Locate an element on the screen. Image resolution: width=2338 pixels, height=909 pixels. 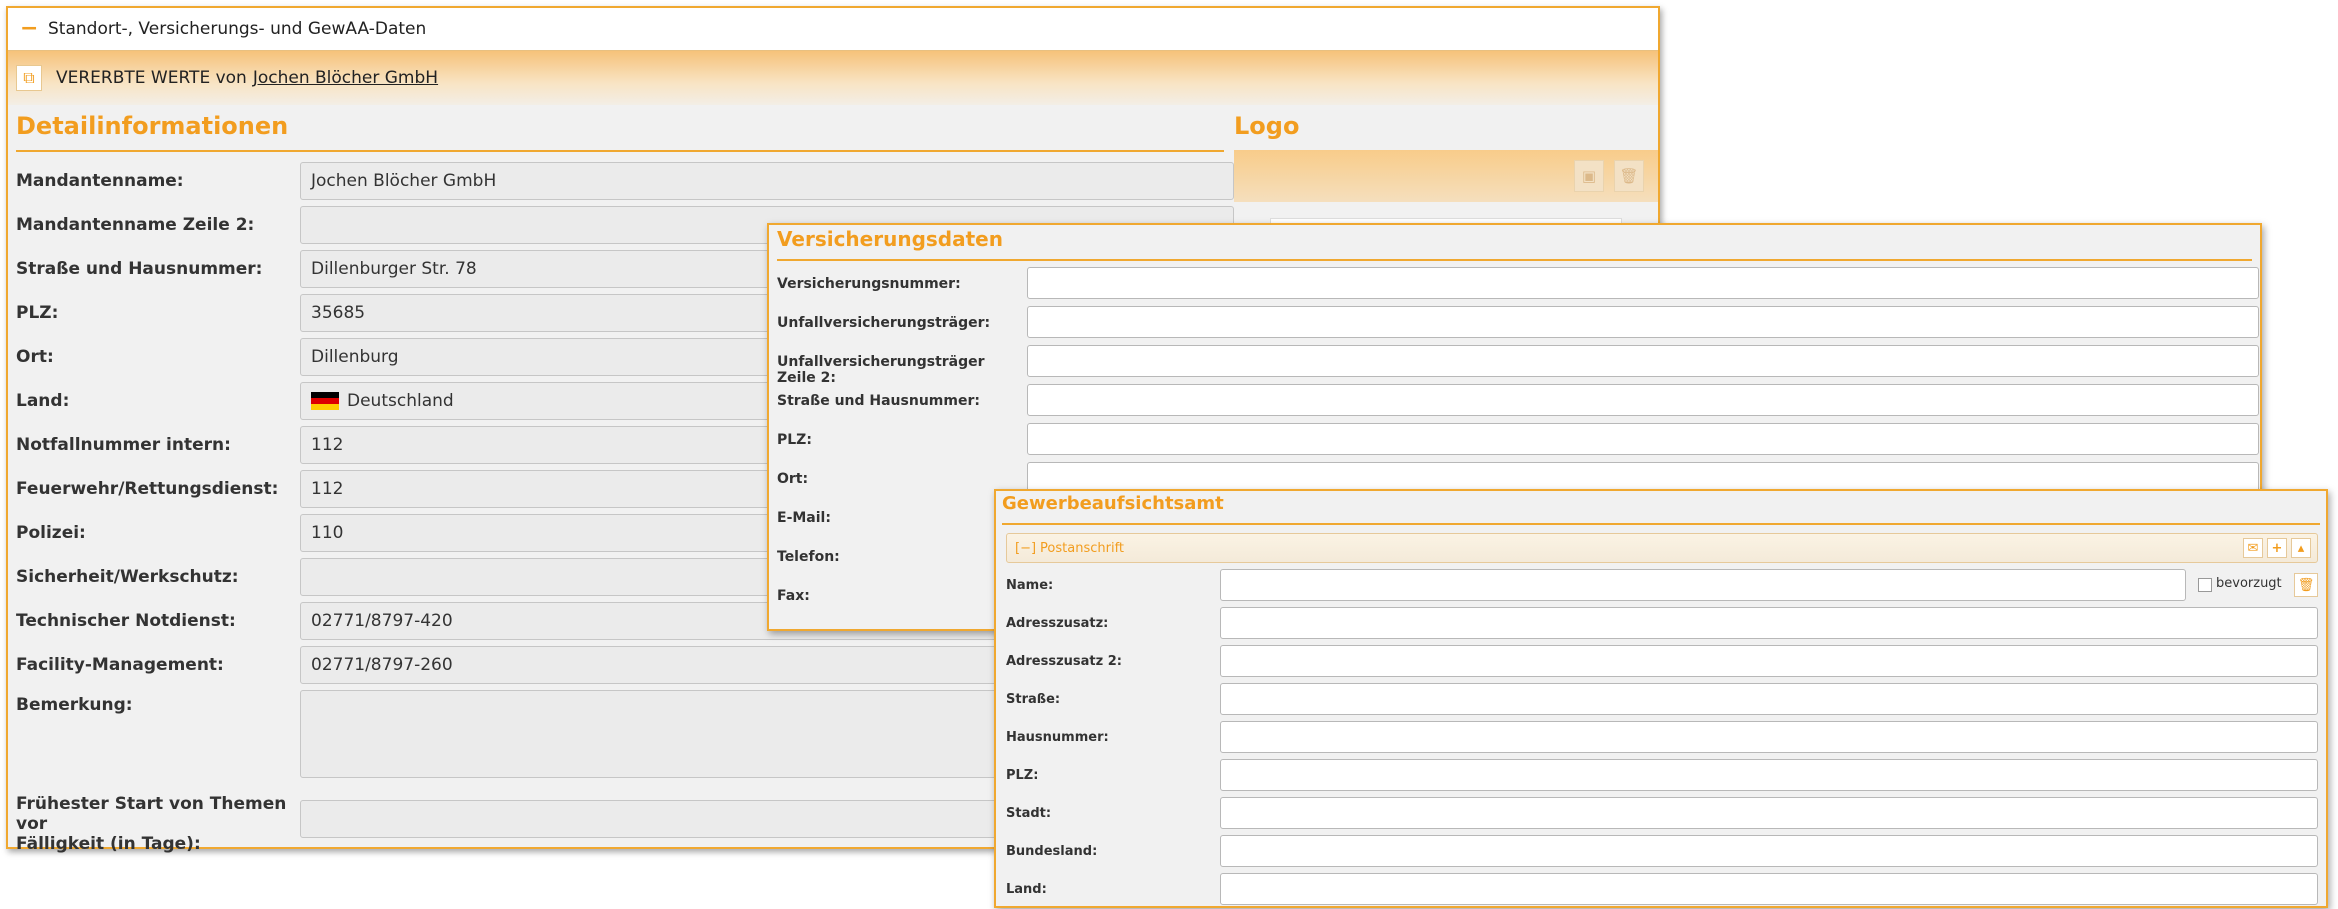
field-label: Sicherheit/Werkschutz: is located at coordinates (127, 577).